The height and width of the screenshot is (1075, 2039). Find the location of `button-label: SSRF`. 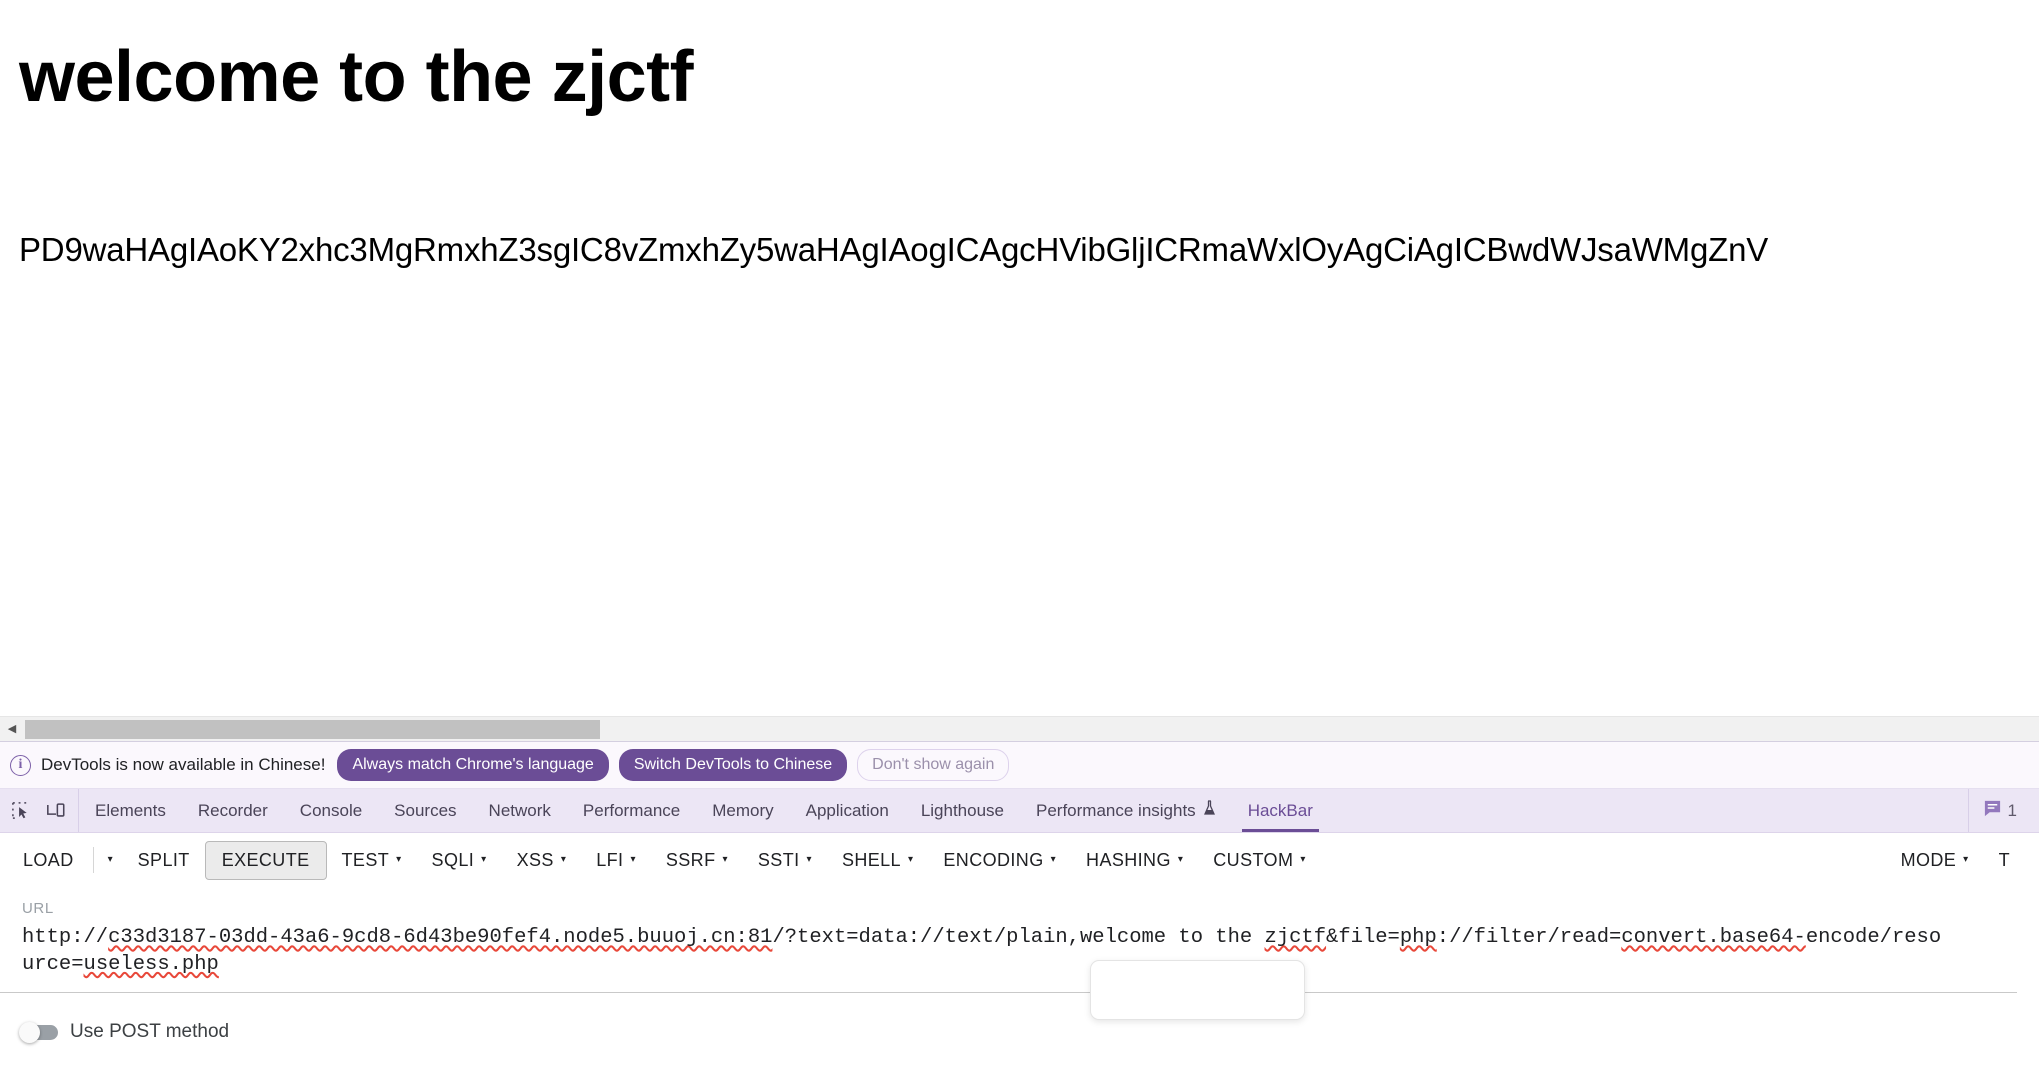

button-label: SSRF is located at coordinates (690, 859).